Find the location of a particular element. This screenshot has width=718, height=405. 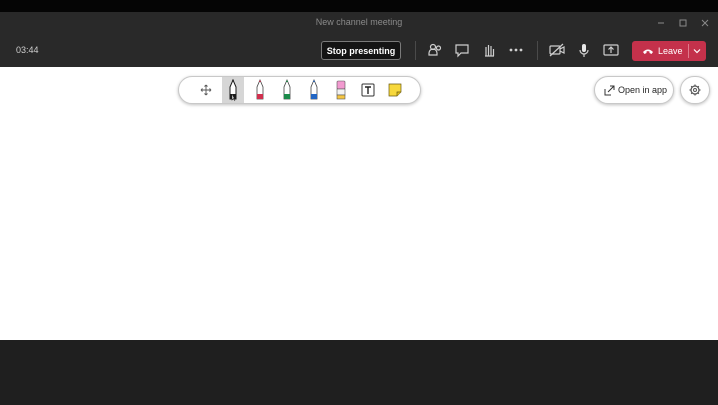

whiteboard-settings-button is located at coordinates (695, 90).